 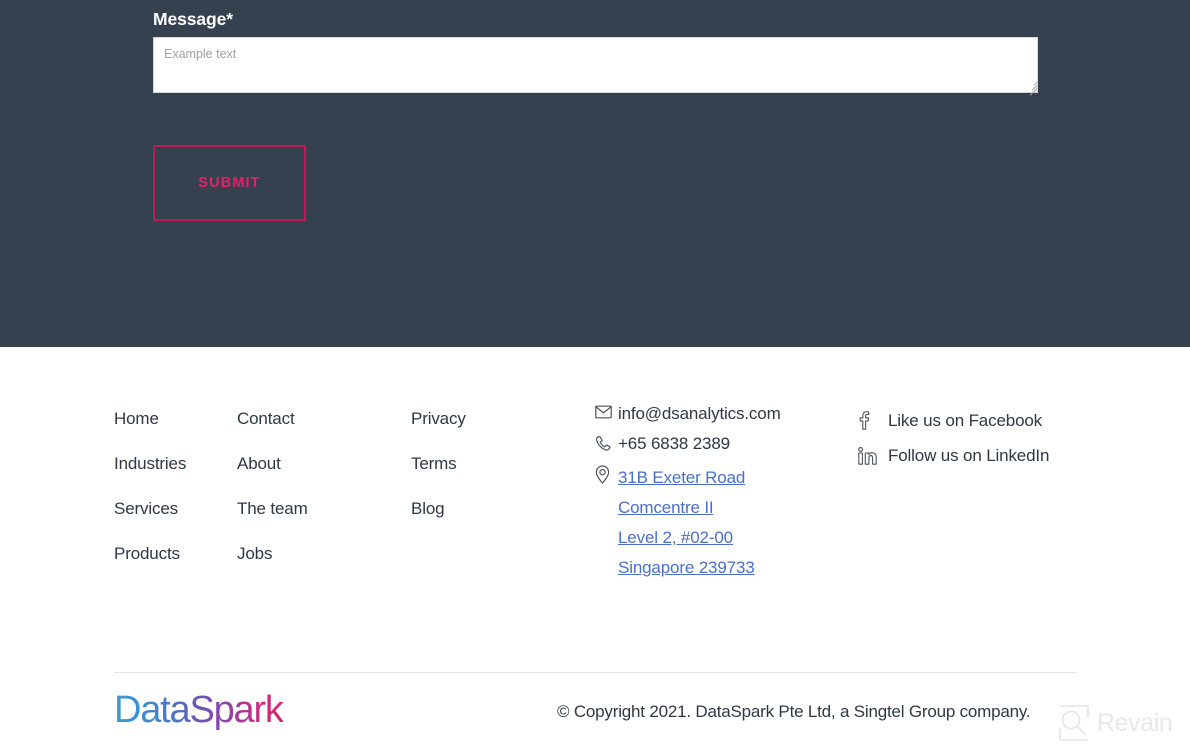 I want to click on phone-icon, so click(x=606, y=442).